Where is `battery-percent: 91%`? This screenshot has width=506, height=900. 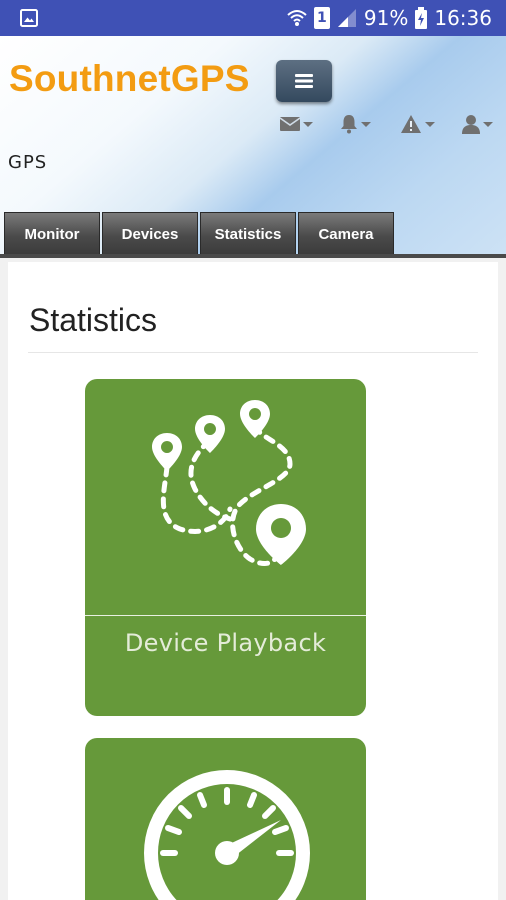
battery-percent: 91% is located at coordinates (386, 18).